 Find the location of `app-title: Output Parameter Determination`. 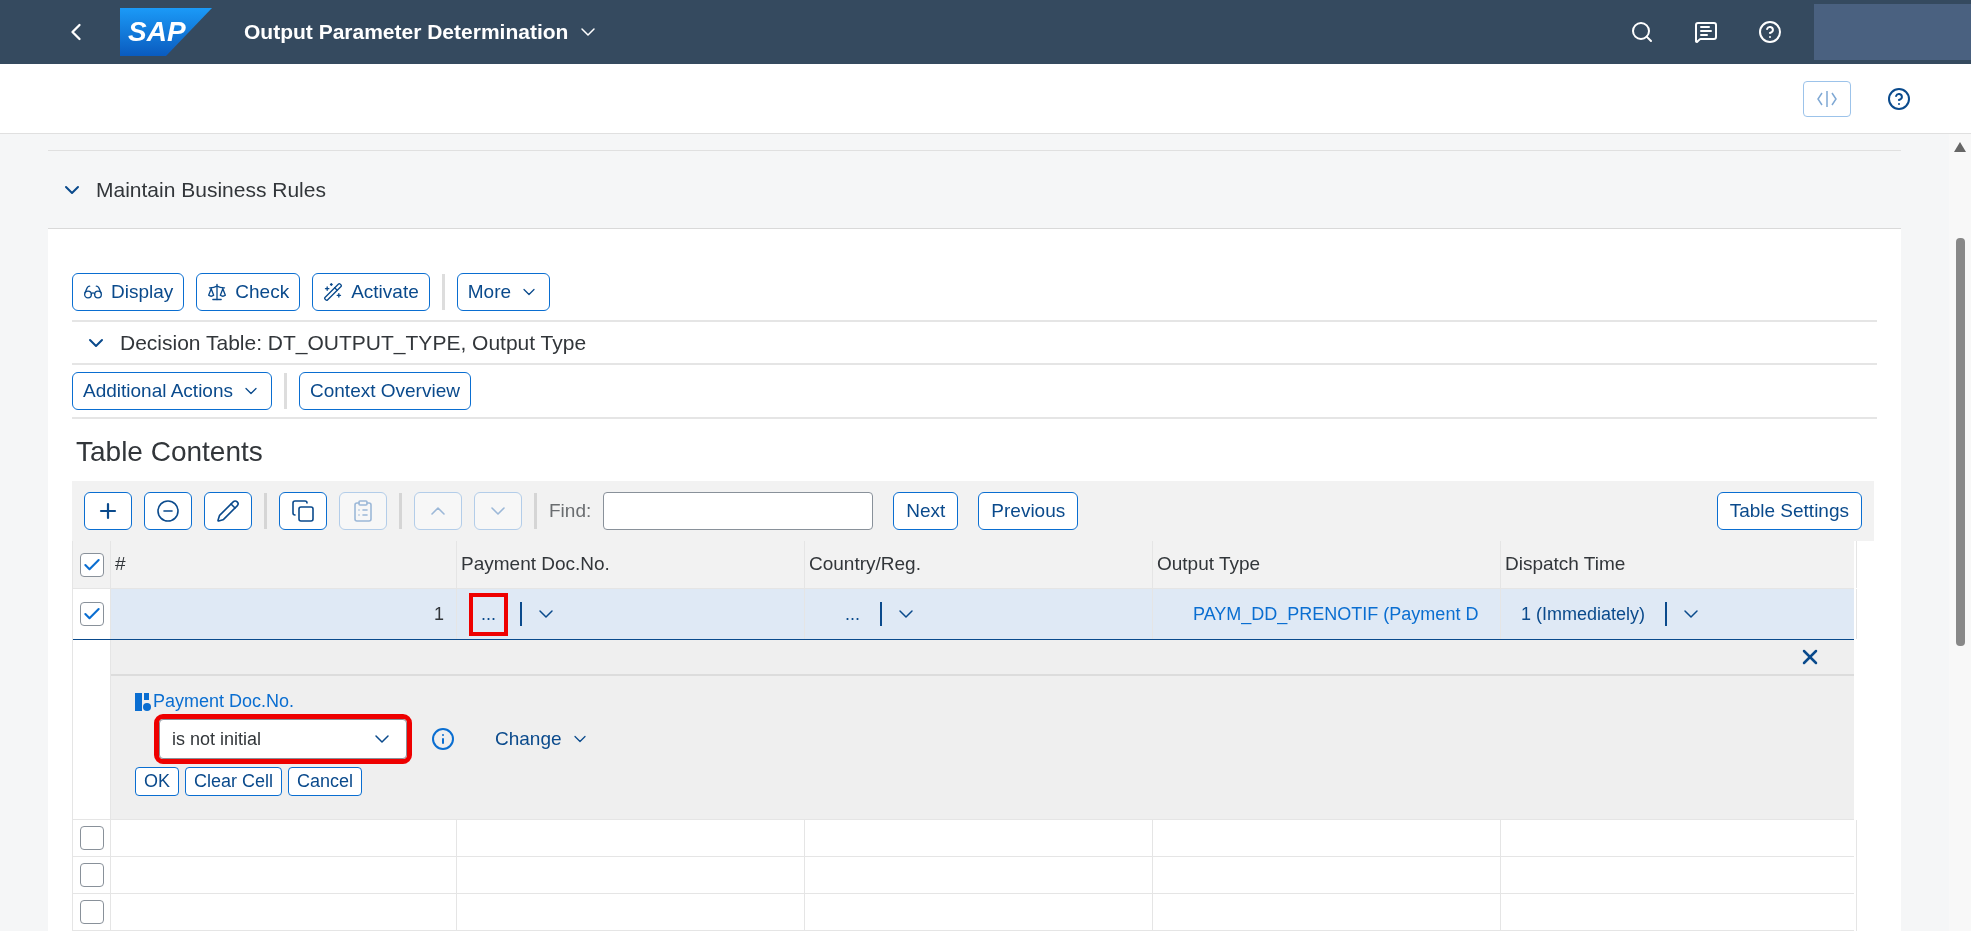

app-title: Output Parameter Determination is located at coordinates (406, 32).